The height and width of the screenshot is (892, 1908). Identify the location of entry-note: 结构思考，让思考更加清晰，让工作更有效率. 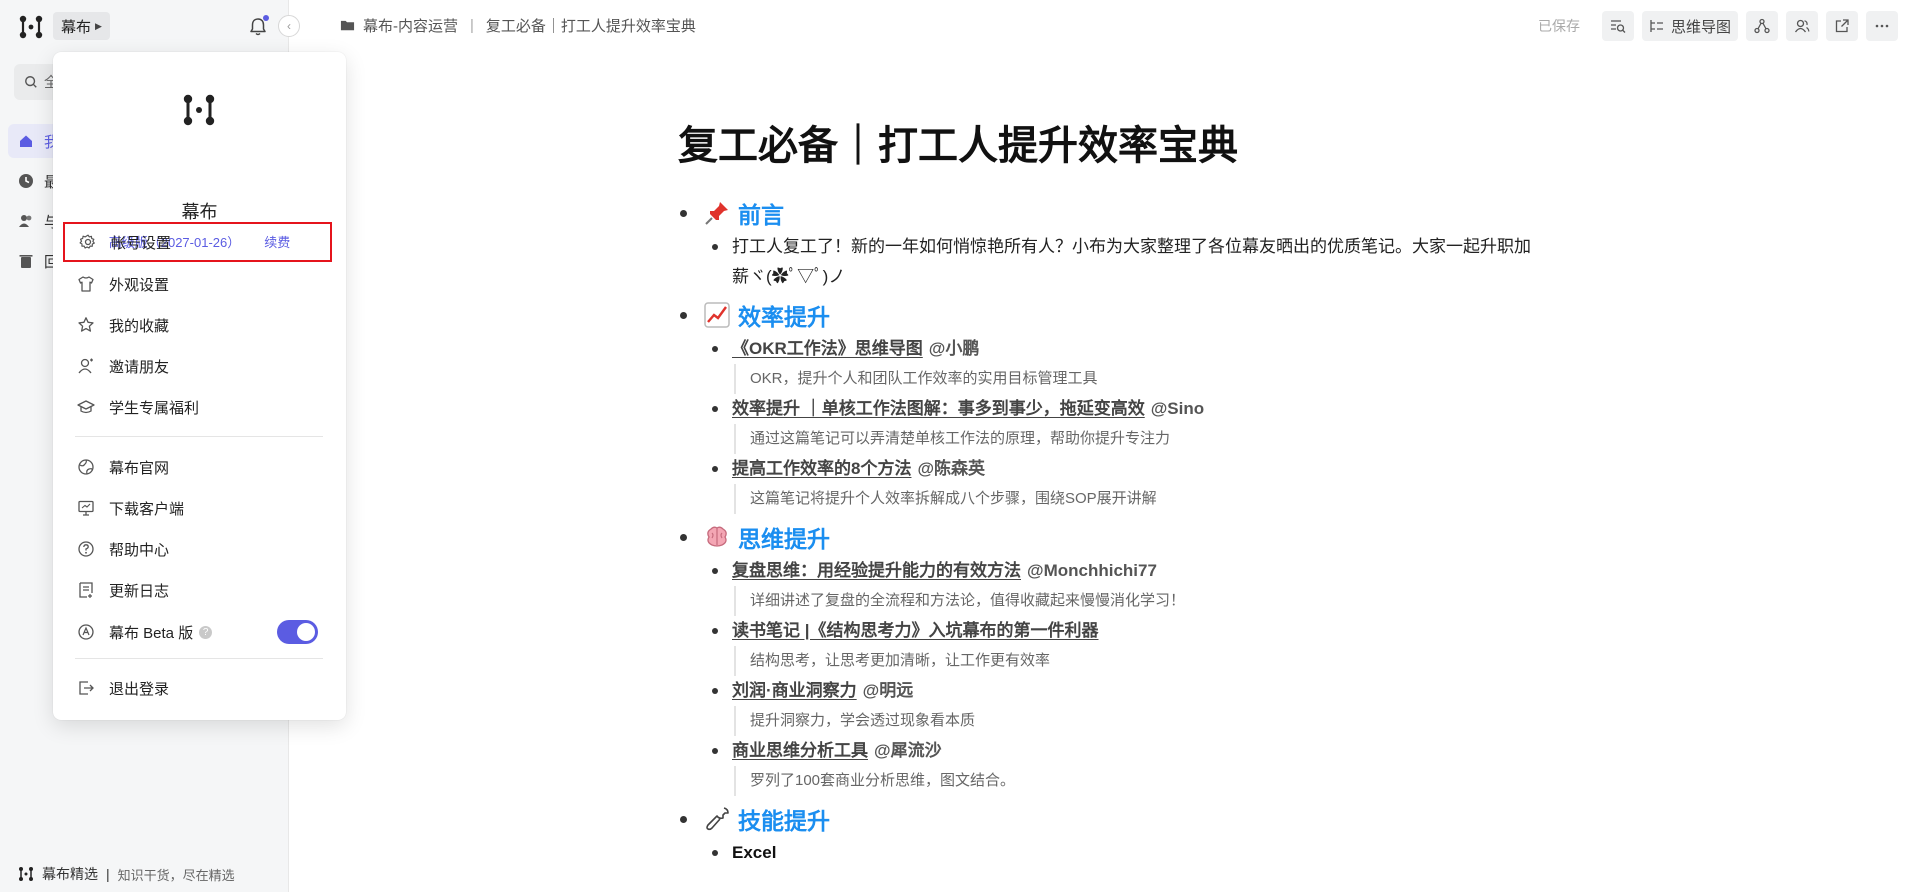
(1146, 661).